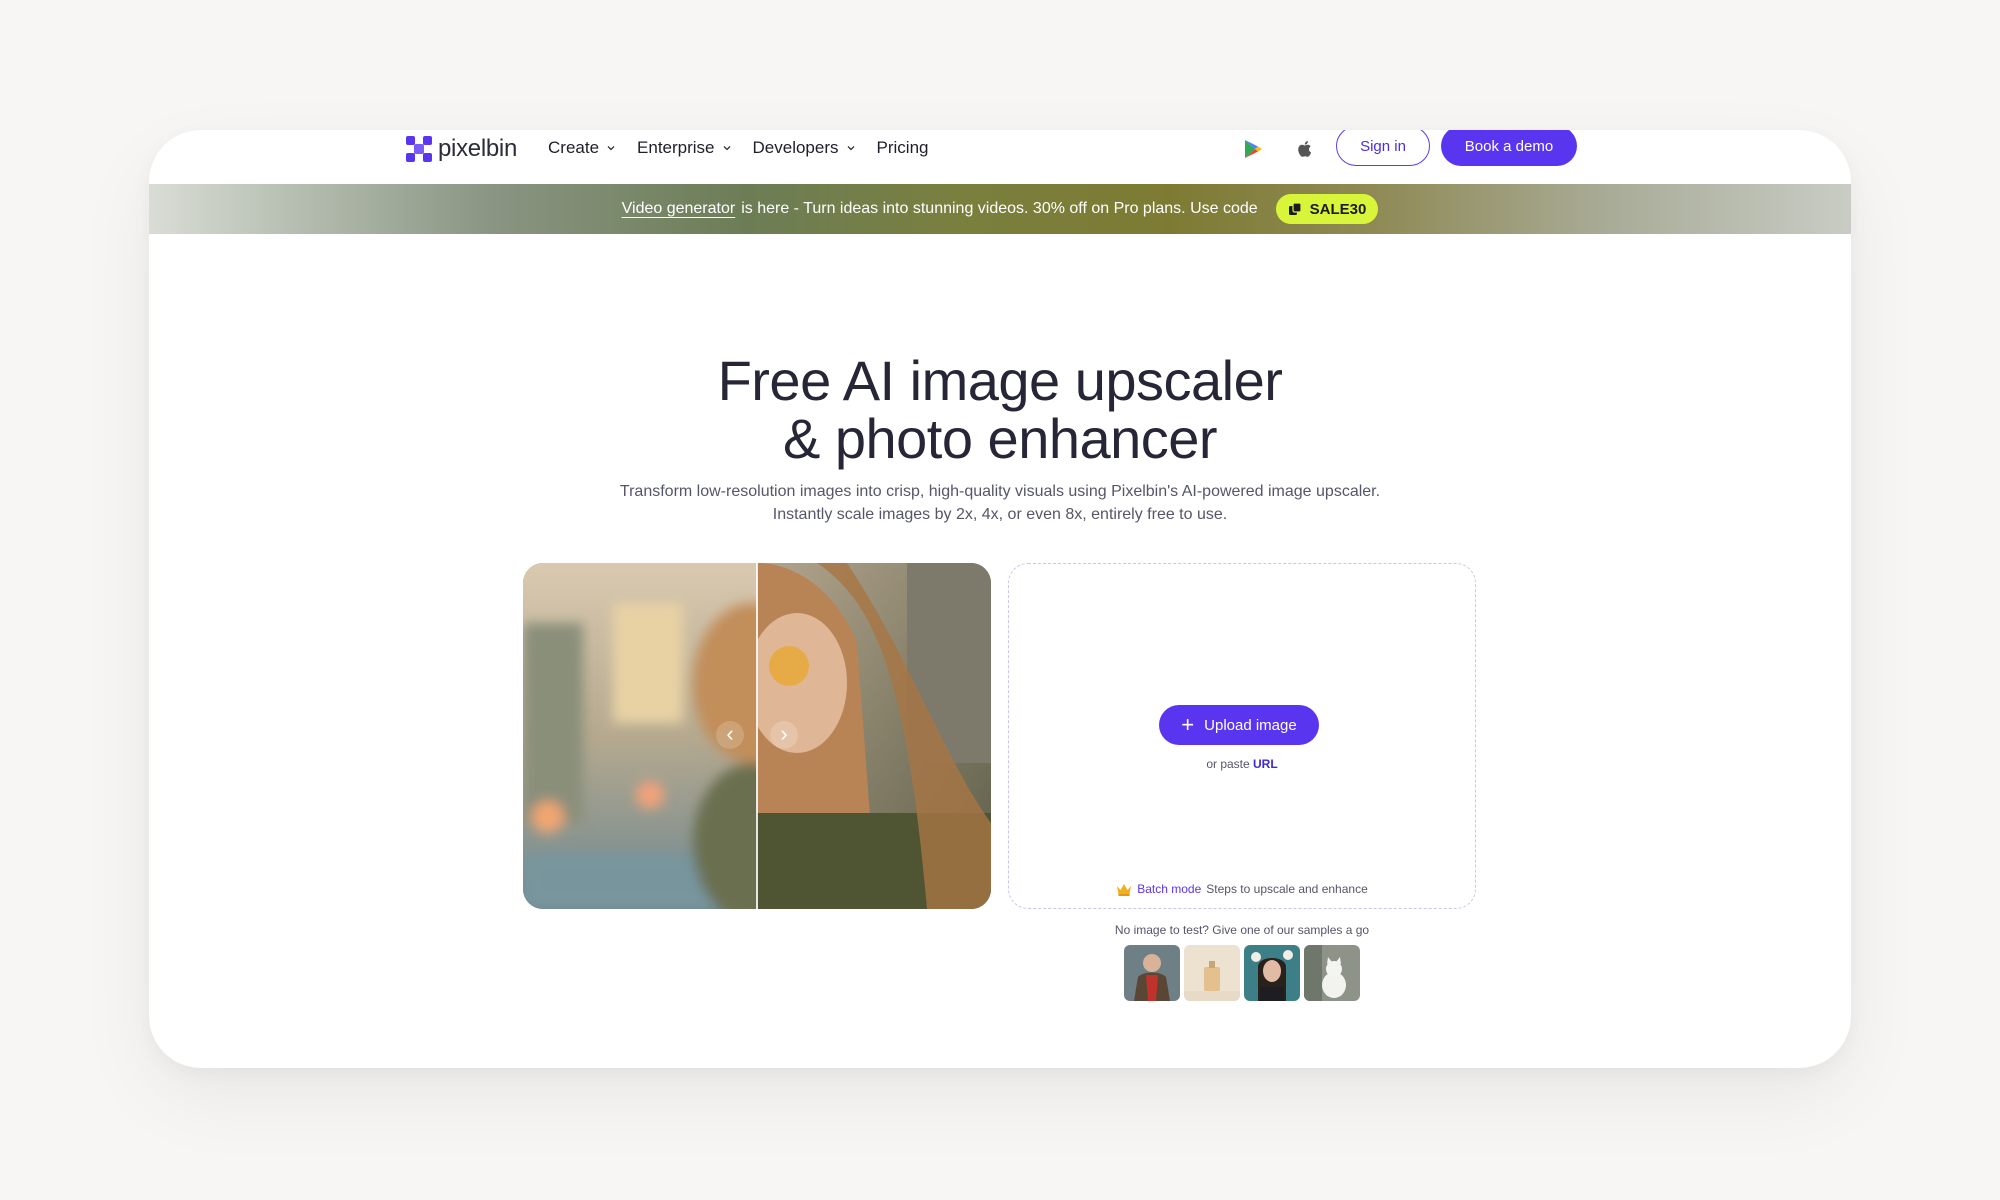 This screenshot has height=1200, width=2000. I want to click on nav-links: Create Enterprise Developers Pricing, so click(738, 148).